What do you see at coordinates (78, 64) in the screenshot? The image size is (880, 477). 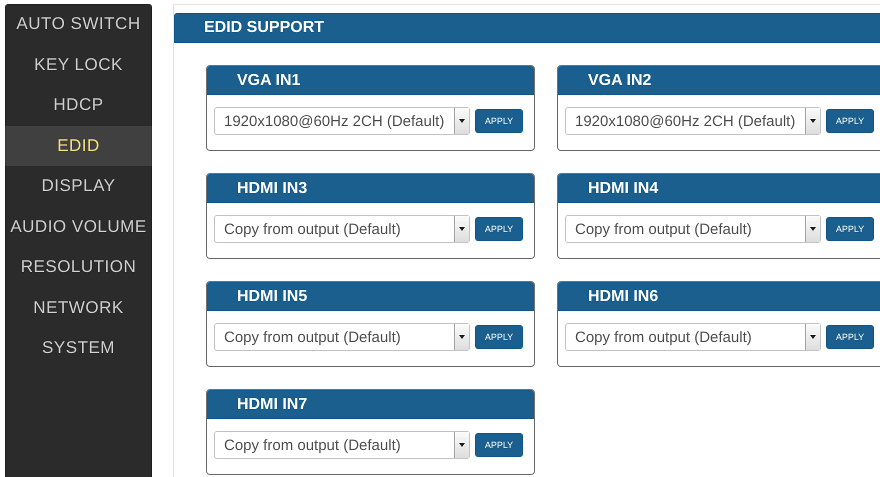 I see `sidebar-item: KEY LOCK` at bounding box center [78, 64].